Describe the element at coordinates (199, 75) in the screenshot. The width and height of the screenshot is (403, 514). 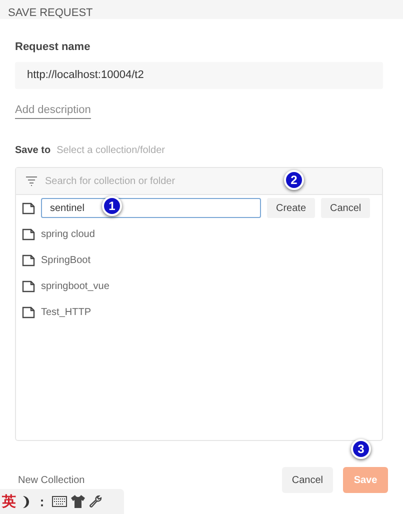
I see `request-name-field: http://localhost:10004/t2` at that location.